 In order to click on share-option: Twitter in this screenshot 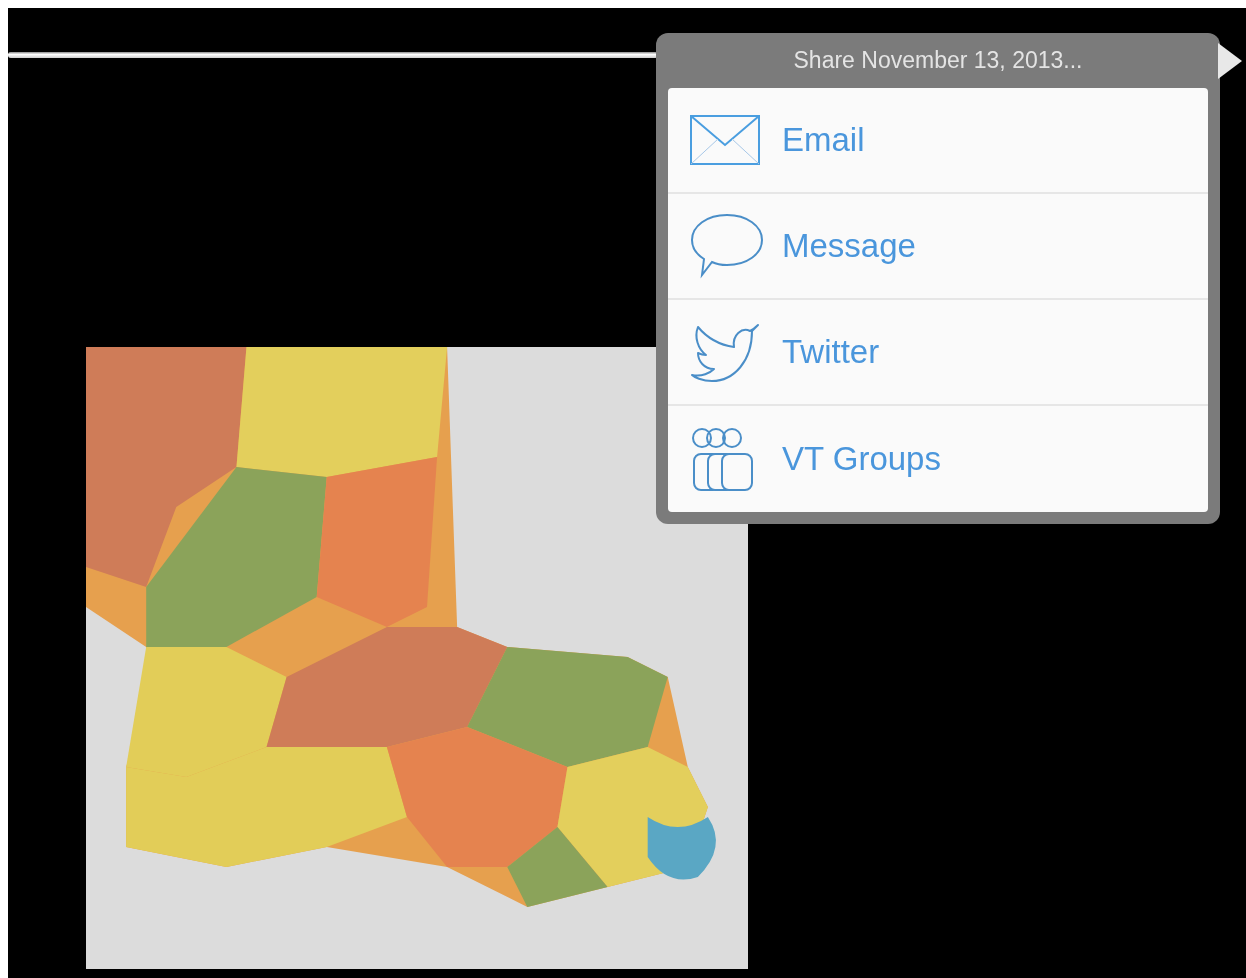, I will do `click(938, 353)`.